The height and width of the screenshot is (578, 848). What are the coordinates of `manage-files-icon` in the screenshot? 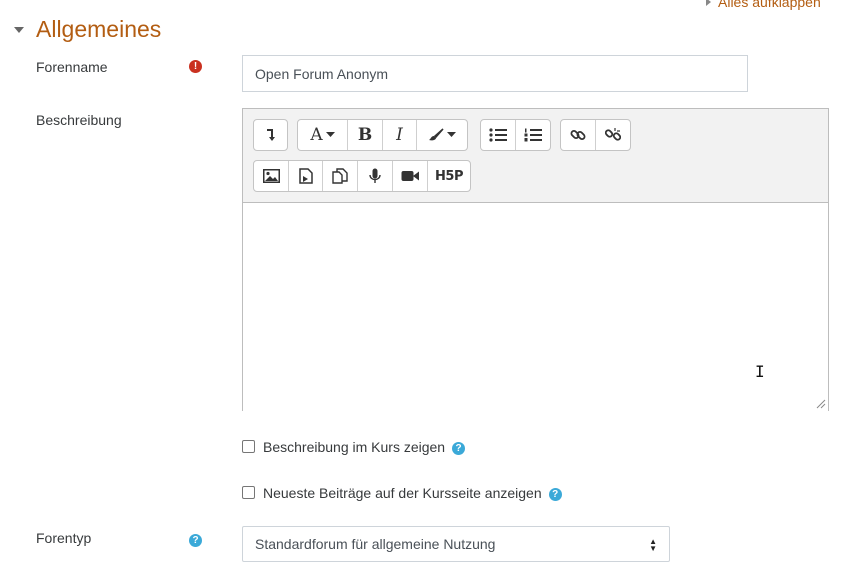 It's located at (340, 176).